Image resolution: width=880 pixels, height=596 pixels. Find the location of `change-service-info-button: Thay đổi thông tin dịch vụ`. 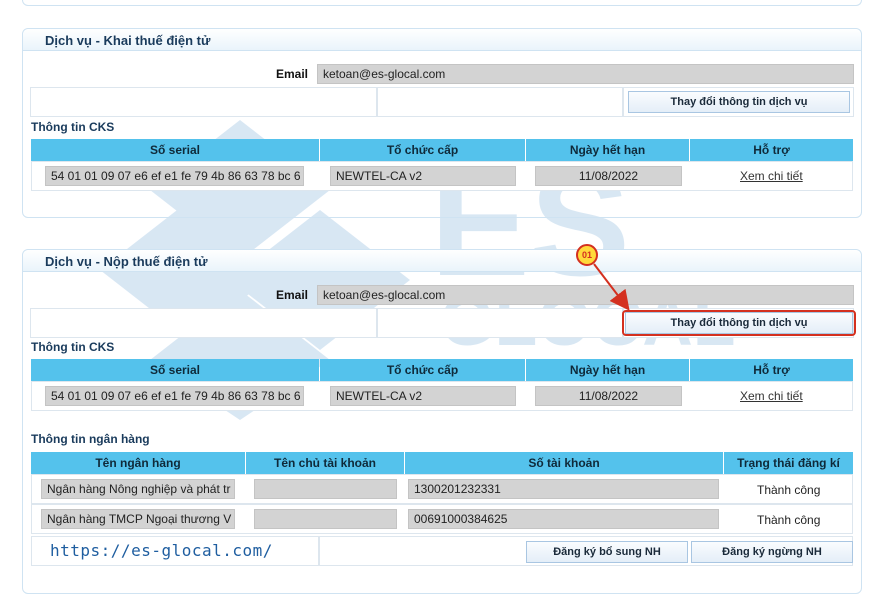

change-service-info-button: Thay đổi thông tin dịch vụ is located at coordinates (739, 102).